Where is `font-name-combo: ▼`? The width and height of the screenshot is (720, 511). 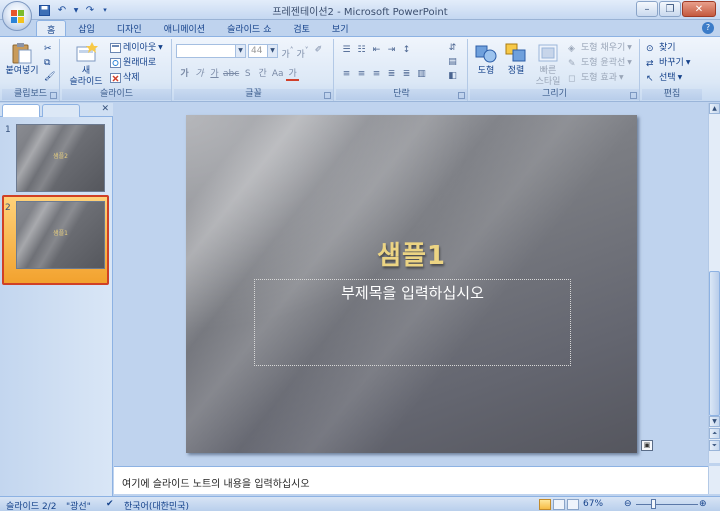 font-name-combo: ▼ is located at coordinates (211, 51).